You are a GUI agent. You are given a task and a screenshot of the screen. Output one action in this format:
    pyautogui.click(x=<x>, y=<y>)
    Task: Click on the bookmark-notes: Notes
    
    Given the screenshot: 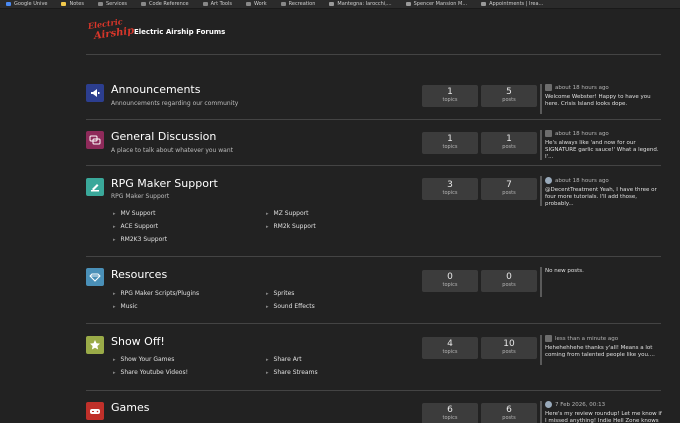 What is the action you would take?
    pyautogui.click(x=72, y=4)
    